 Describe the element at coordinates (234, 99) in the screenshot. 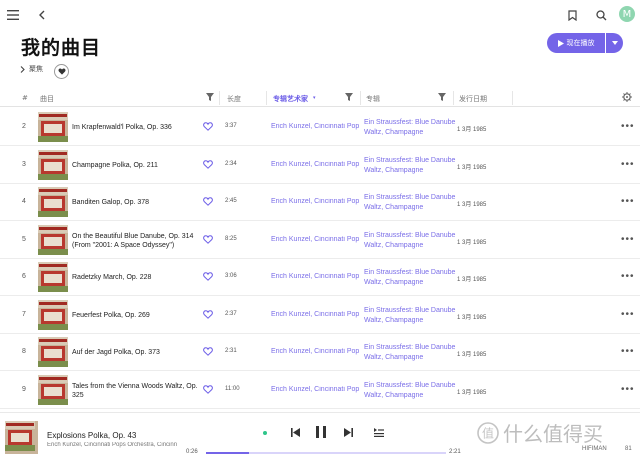

I see `column-duration: 长度` at that location.